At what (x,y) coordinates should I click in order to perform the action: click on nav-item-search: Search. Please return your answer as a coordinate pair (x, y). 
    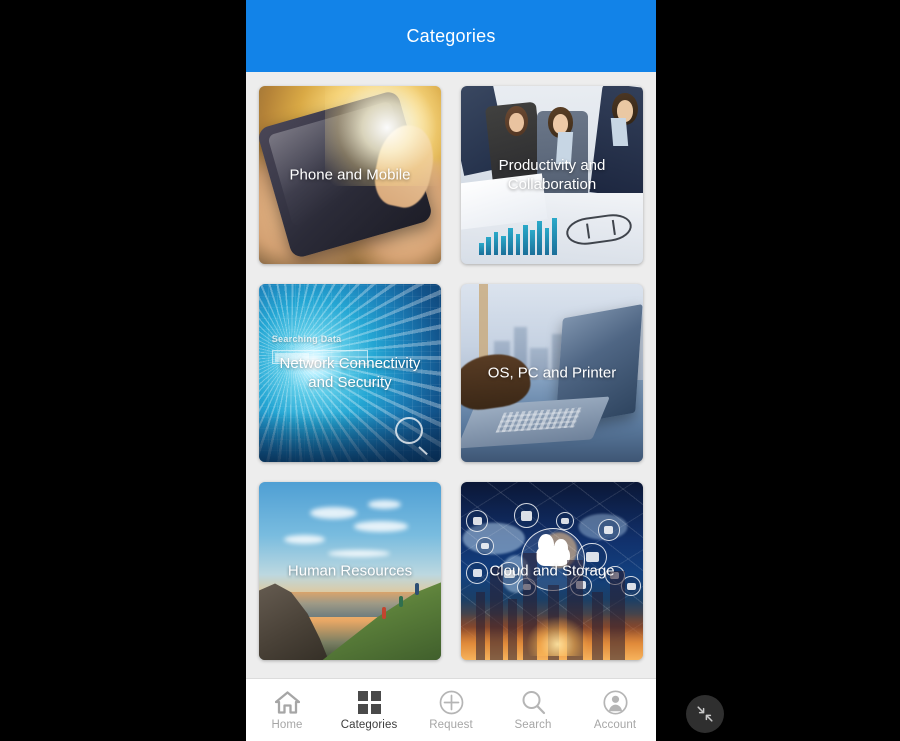
    Looking at the image, I should click on (533, 710).